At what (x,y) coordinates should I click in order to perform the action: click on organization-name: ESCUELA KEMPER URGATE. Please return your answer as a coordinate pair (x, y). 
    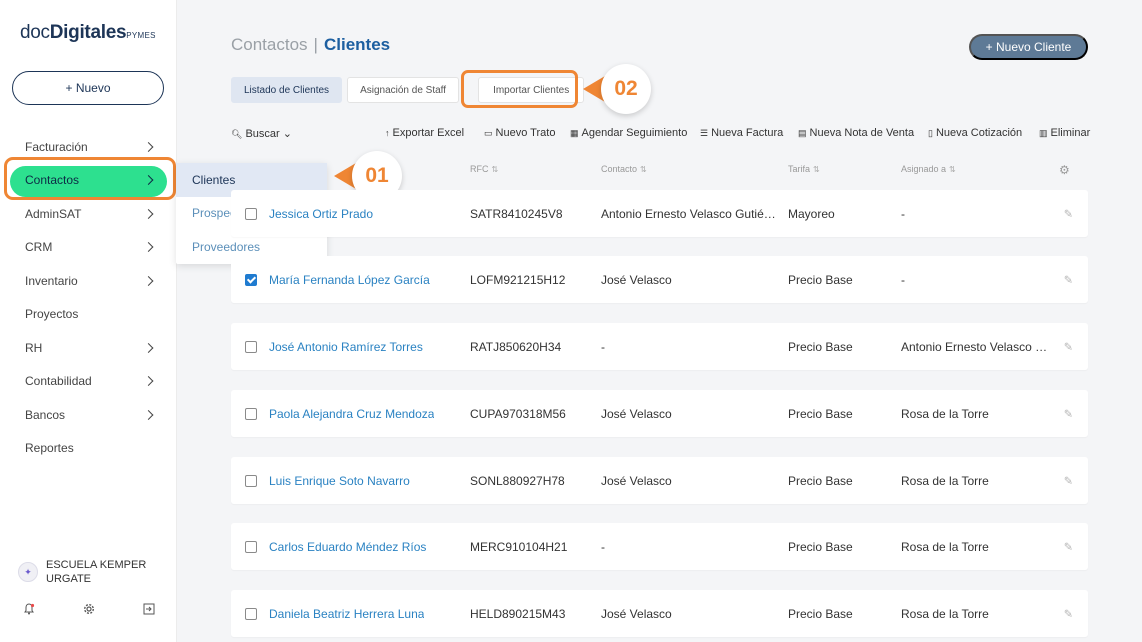
    Looking at the image, I should click on (96, 572).